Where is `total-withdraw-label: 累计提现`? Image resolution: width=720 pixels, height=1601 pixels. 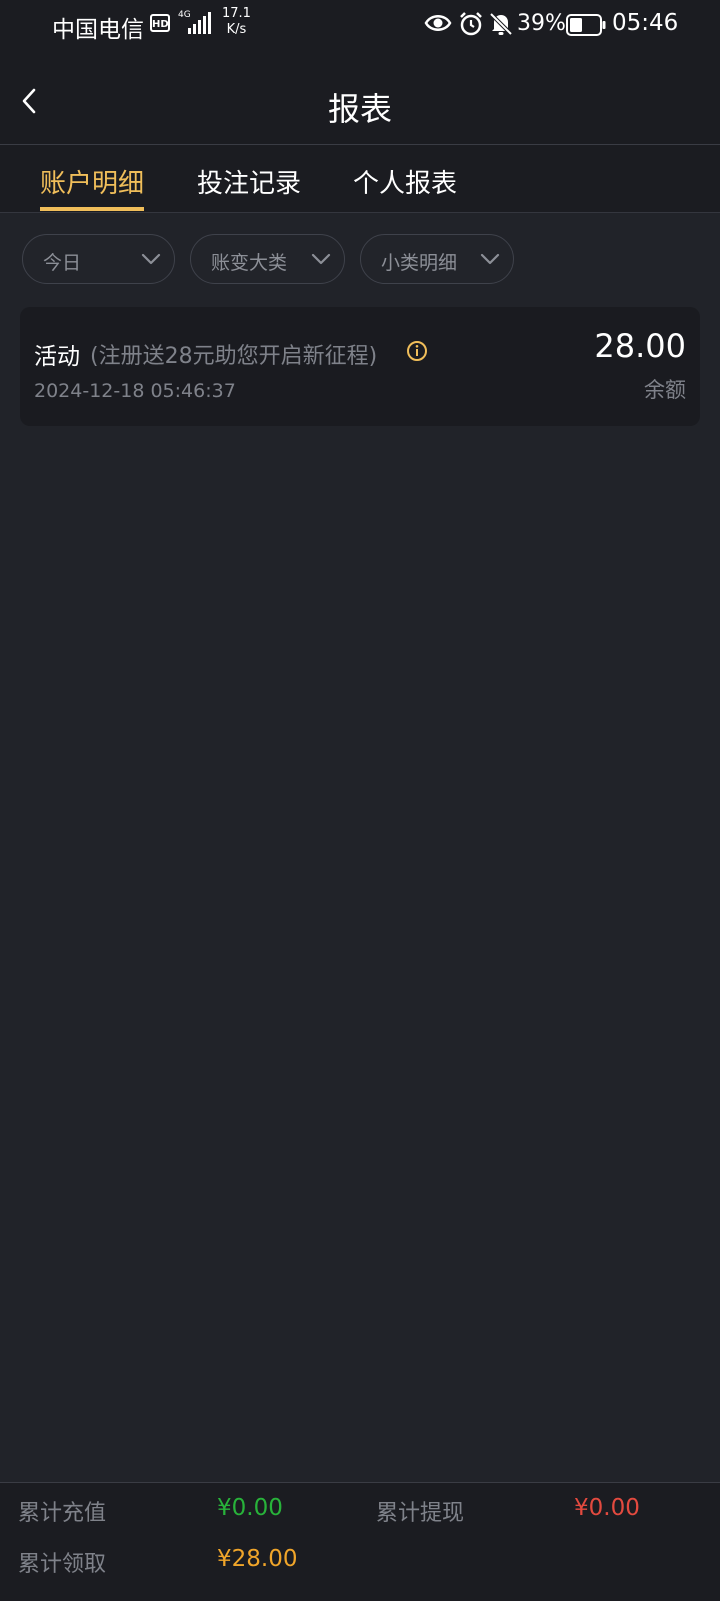 total-withdraw-label: 累计提现 is located at coordinates (420, 1513).